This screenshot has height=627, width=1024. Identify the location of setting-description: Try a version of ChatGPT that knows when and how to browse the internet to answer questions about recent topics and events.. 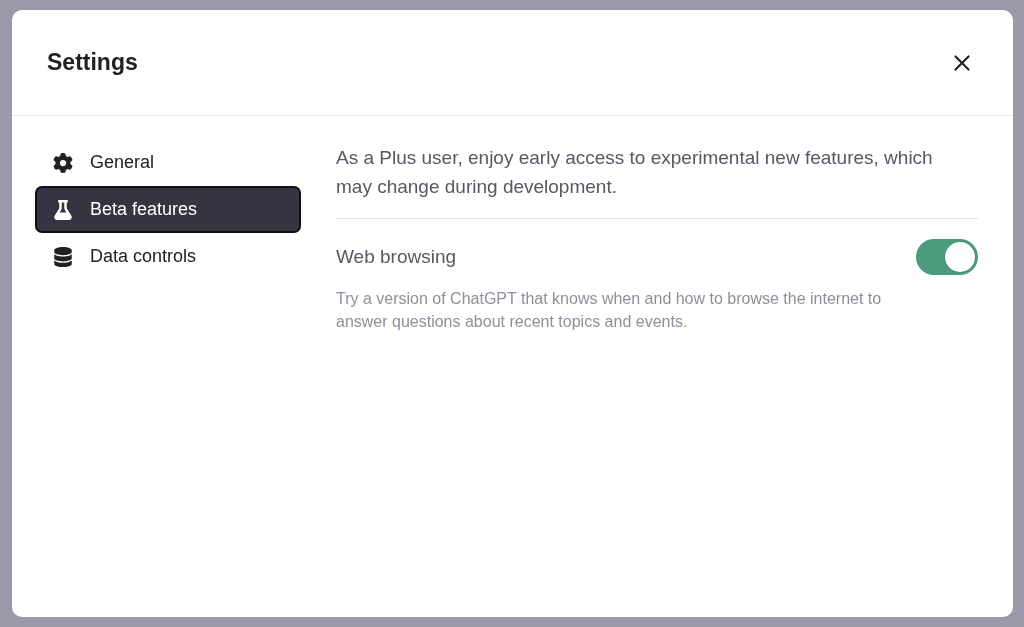
(609, 310).